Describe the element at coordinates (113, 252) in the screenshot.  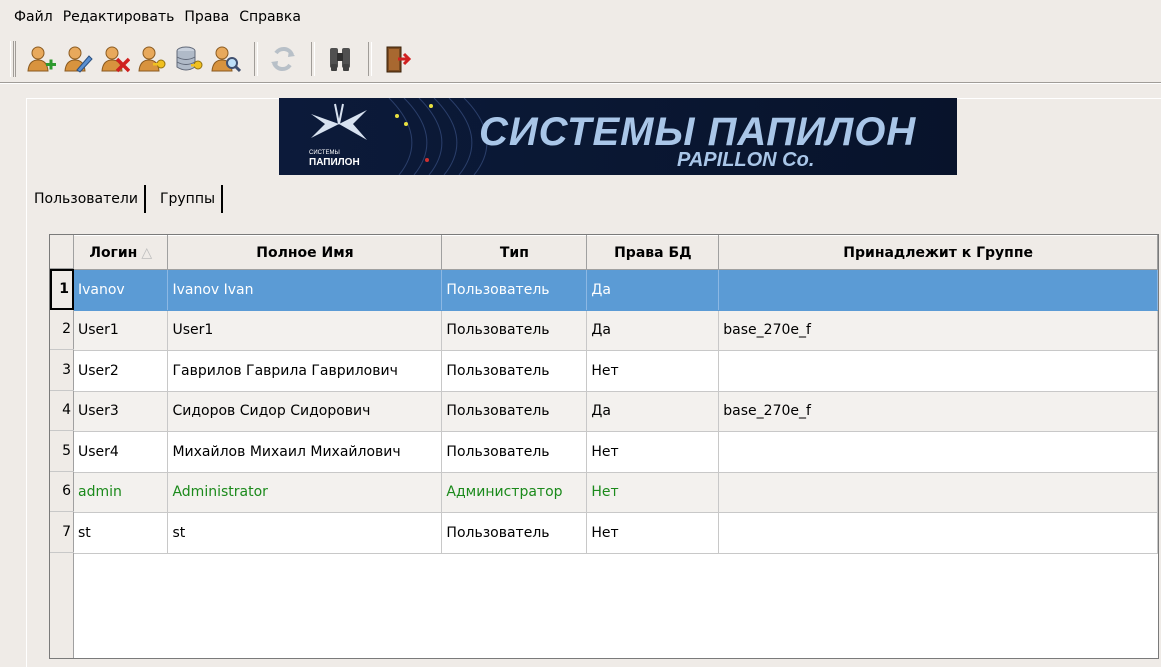
I see `column-header-login-label: Логин` at that location.